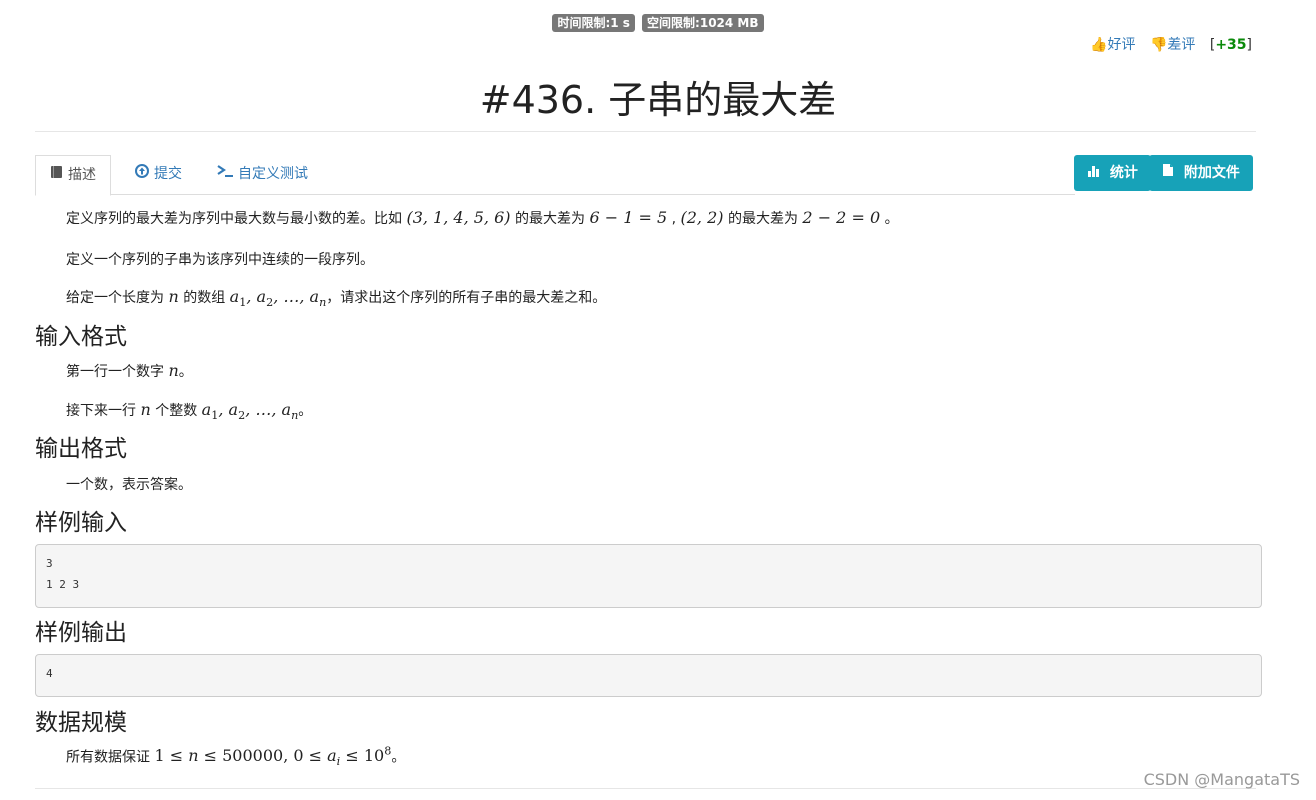 The height and width of the screenshot is (800, 1316). I want to click on dislike-link: 👎差评, so click(1172, 45).